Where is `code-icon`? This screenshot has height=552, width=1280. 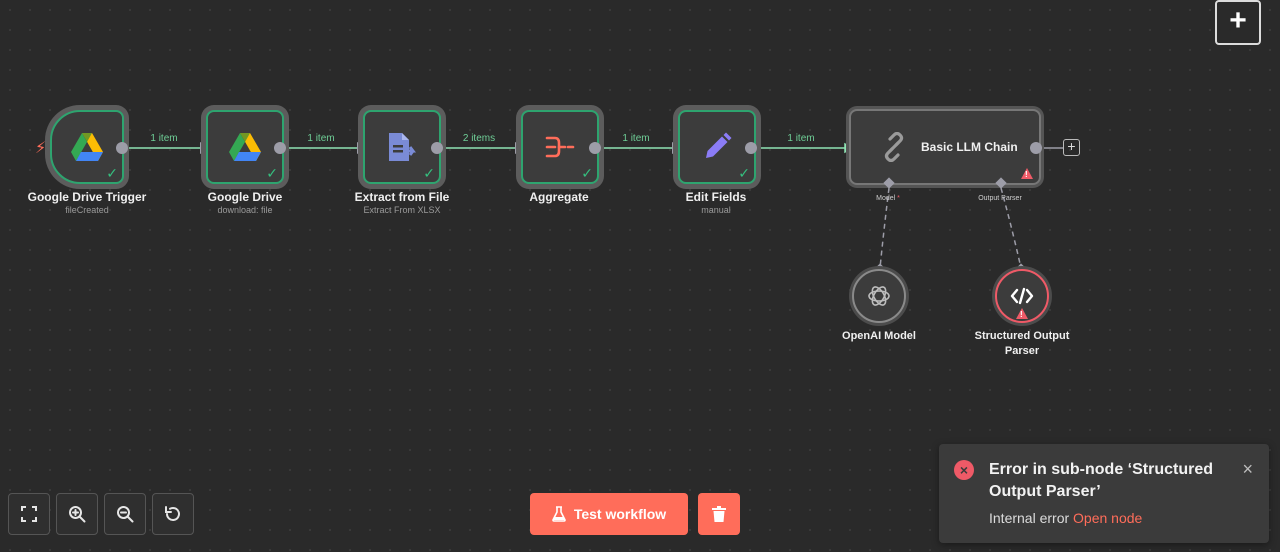 code-icon is located at coordinates (1022, 296).